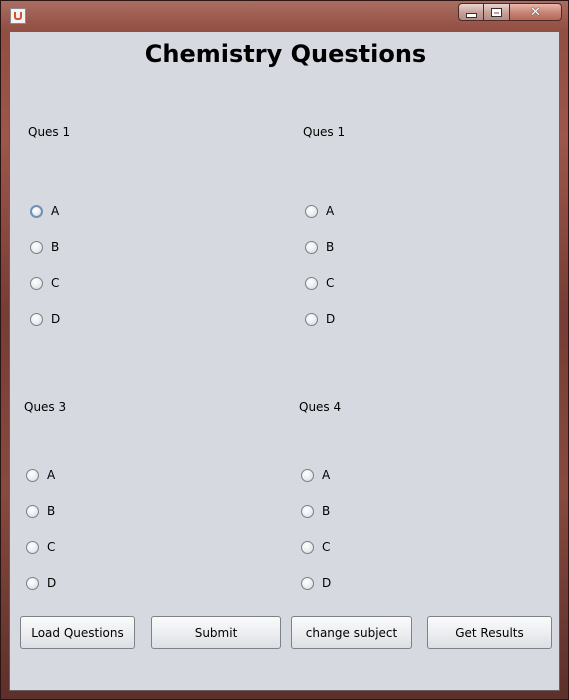 The height and width of the screenshot is (700, 569). I want to click on maximize-button, so click(497, 12).